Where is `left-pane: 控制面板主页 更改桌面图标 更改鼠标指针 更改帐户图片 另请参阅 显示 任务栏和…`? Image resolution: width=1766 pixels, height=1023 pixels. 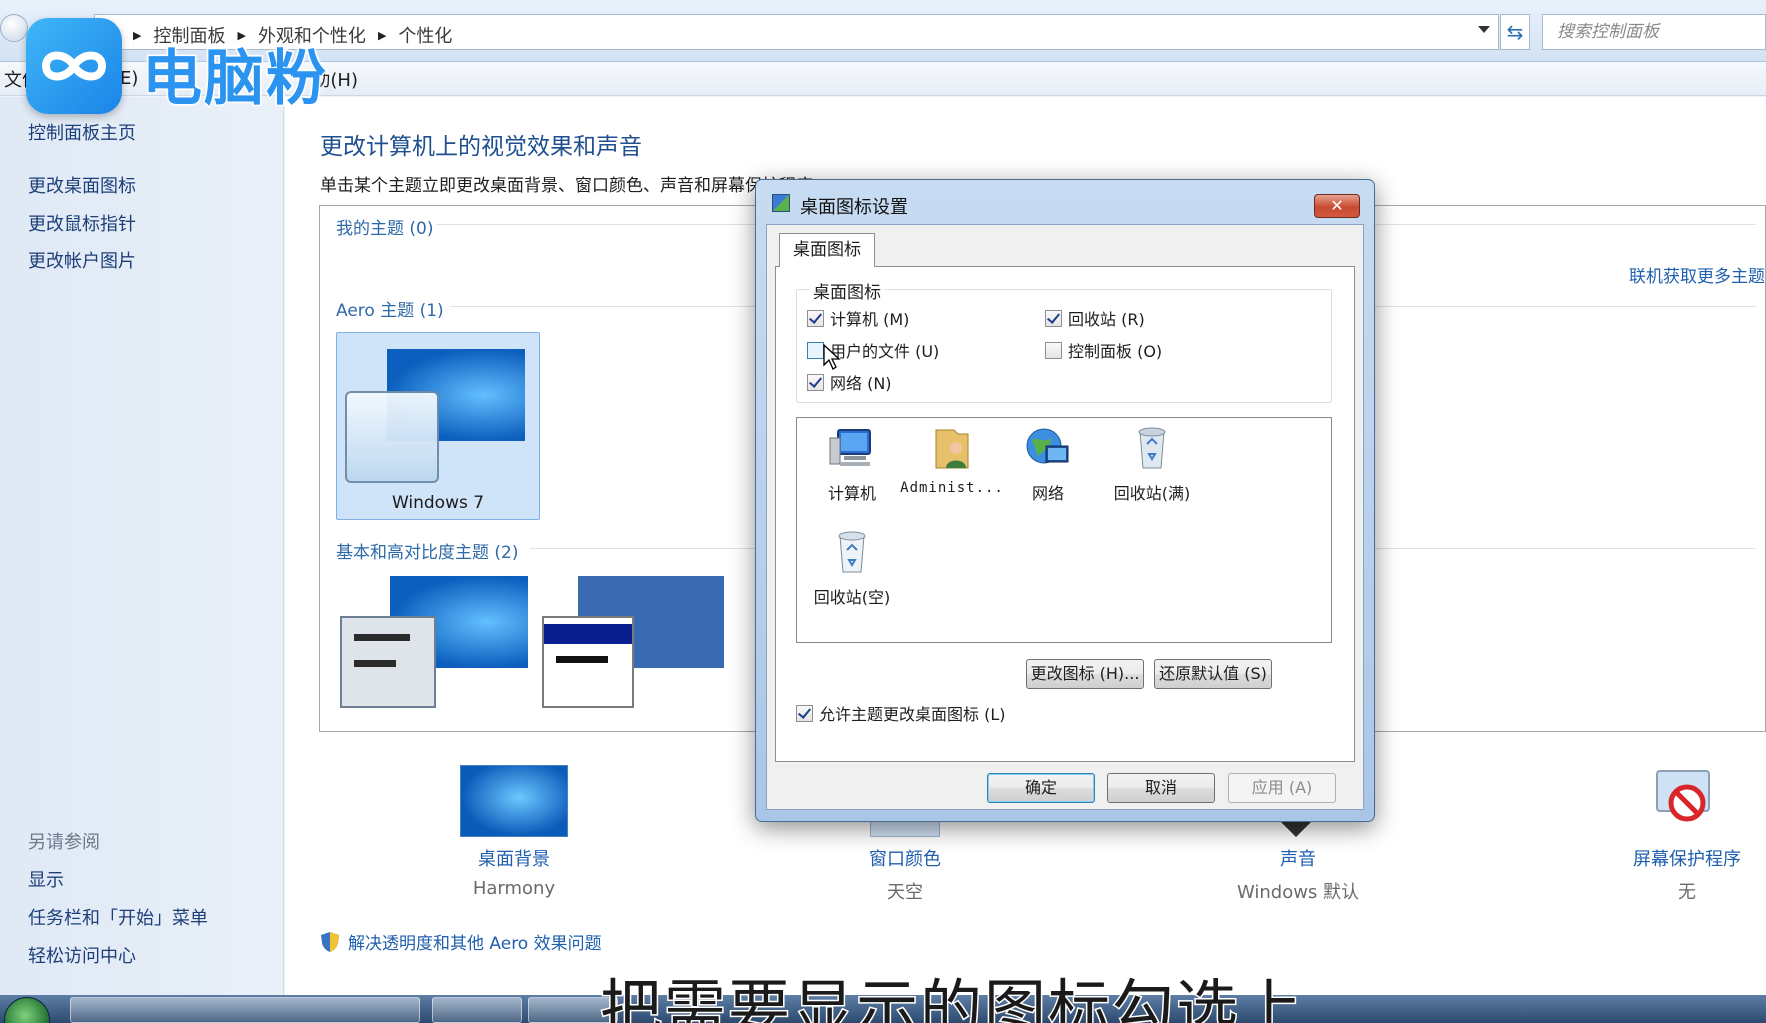 left-pane: 控制面板主页 更改桌面图标 更改鼠标指针 更改帐户图片 另请参阅 显示 任务栏和… is located at coordinates (142, 546).